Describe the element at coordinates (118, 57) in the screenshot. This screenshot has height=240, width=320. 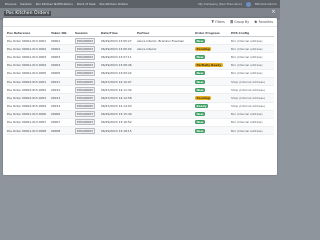
I see `cell-datetime: 06/29/2023 13:07:11` at that location.